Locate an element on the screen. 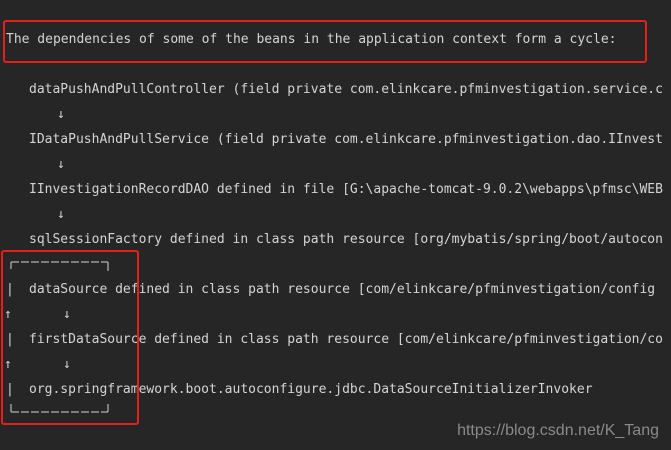 This screenshot has width=671, height=450. blog-watermark: https://blog.csdn.net/K_Tang is located at coordinates (558, 430).